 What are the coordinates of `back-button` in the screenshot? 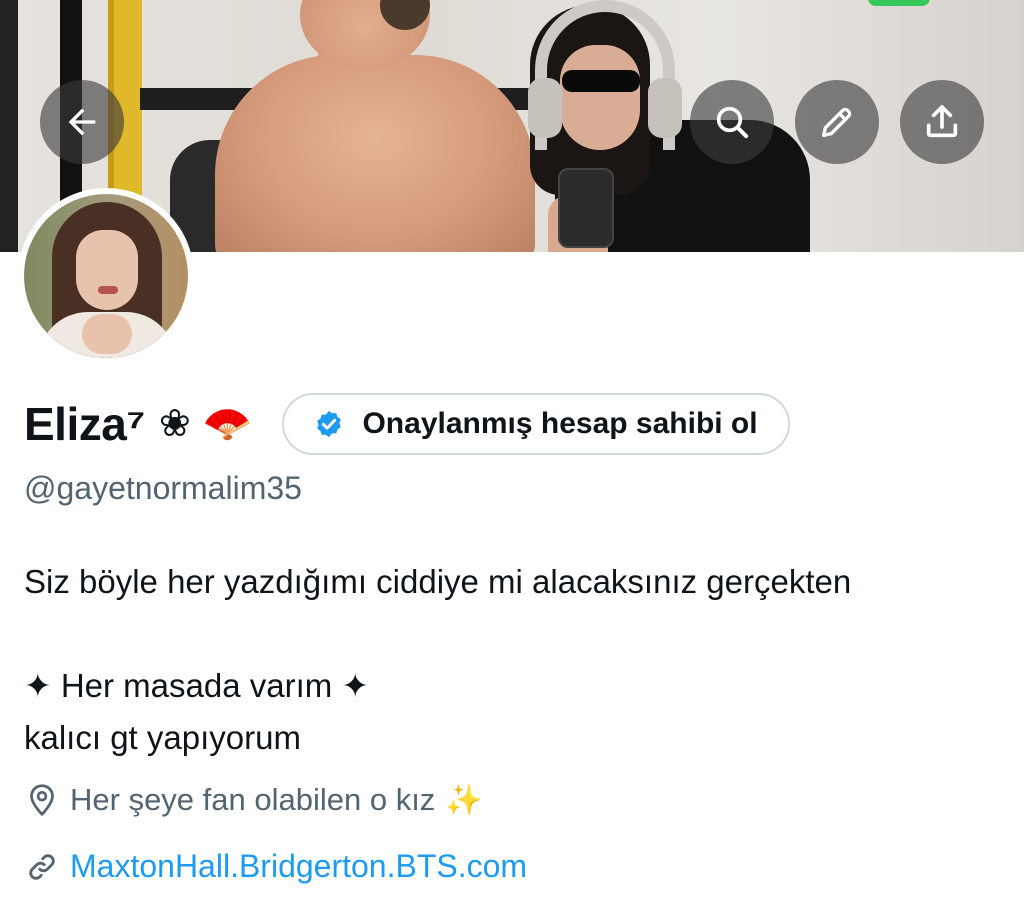 It's located at (82, 122).